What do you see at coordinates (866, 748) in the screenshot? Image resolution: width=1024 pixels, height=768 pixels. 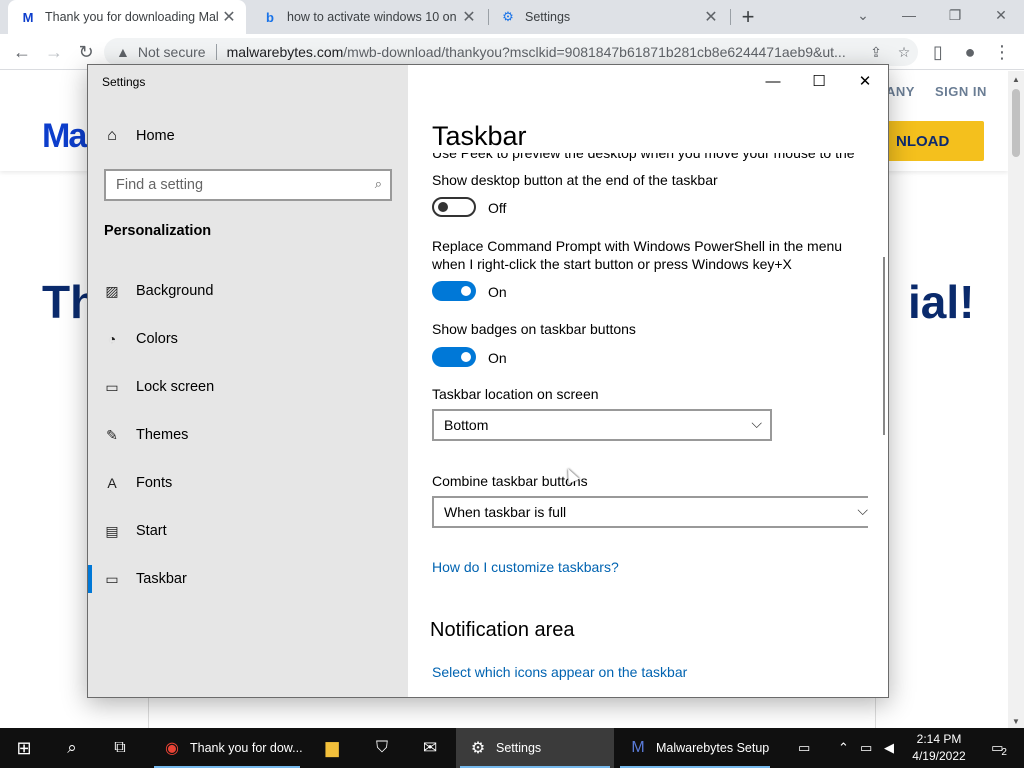 I see `network-icon: ▭` at bounding box center [866, 748].